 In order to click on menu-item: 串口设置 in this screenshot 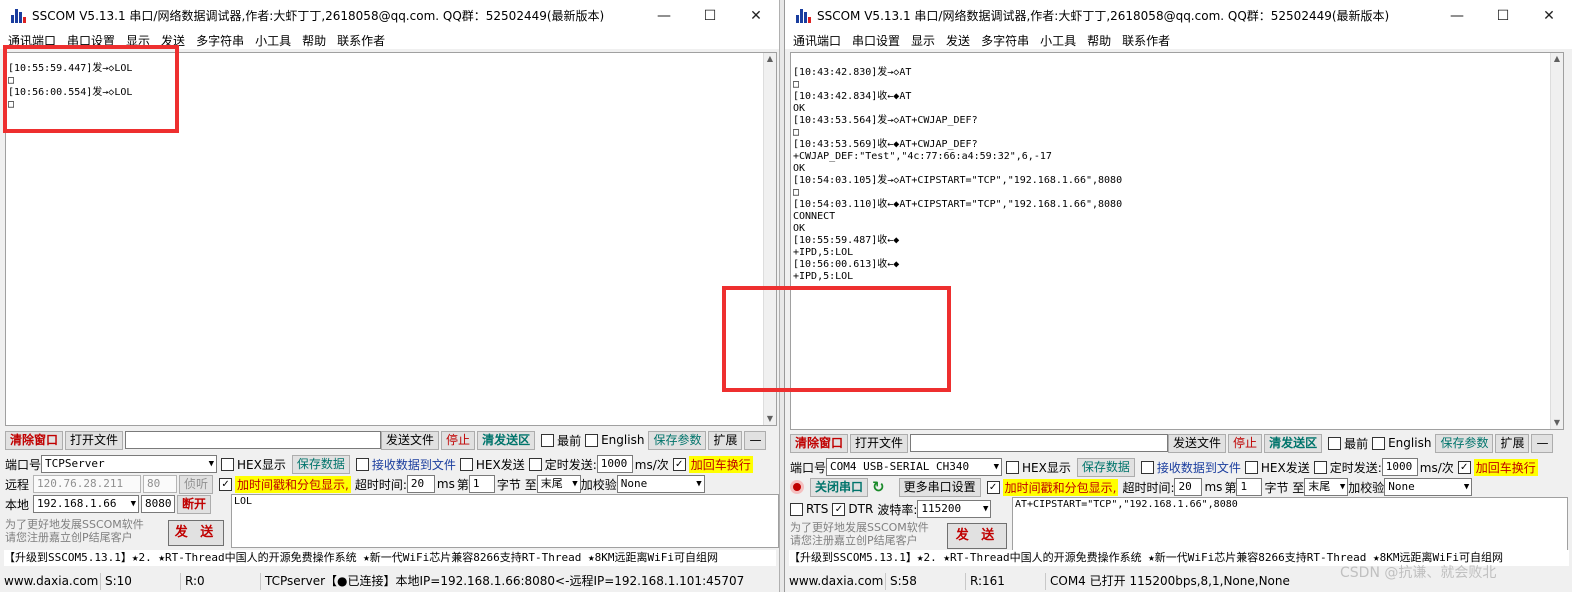, I will do `click(876, 40)`.